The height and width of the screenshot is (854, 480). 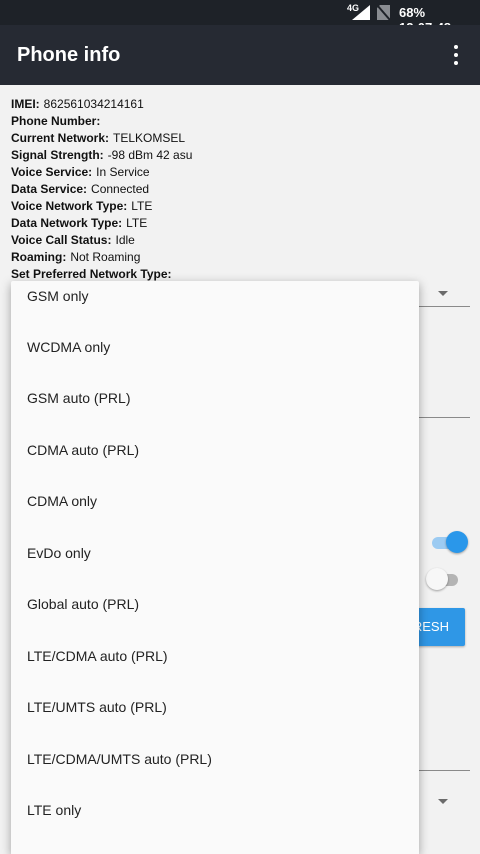 I want to click on dropdown-option-label: LTE/UMTS auto (PRL), so click(x=97, y=707).